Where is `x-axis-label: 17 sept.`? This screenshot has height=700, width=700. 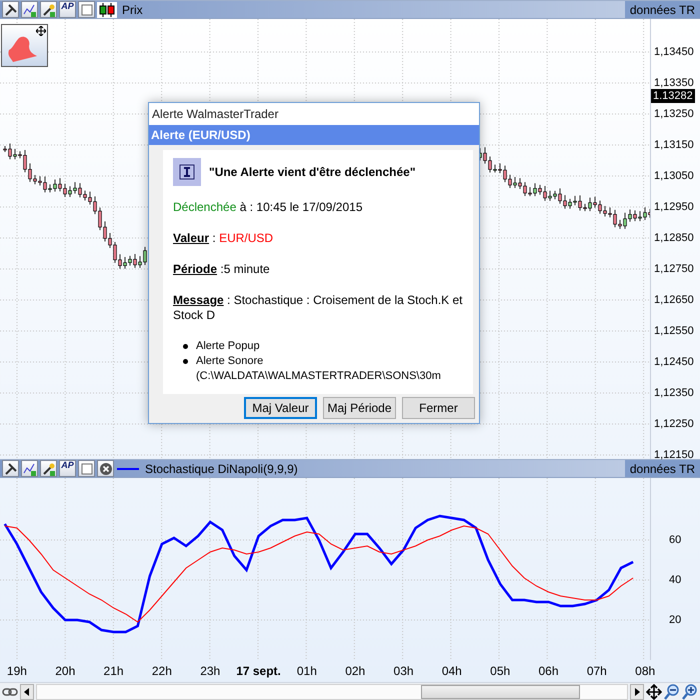 x-axis-label: 17 sept. is located at coordinates (258, 671).